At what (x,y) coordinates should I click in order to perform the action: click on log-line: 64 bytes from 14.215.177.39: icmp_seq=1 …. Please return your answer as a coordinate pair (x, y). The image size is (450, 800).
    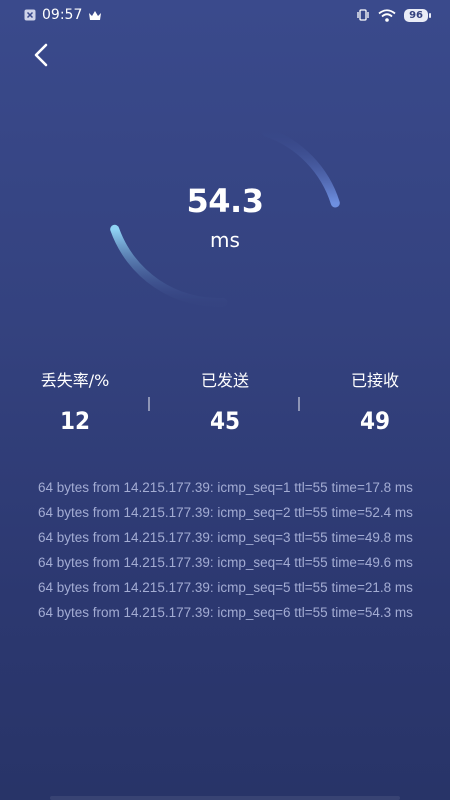
    Looking at the image, I should click on (225, 487).